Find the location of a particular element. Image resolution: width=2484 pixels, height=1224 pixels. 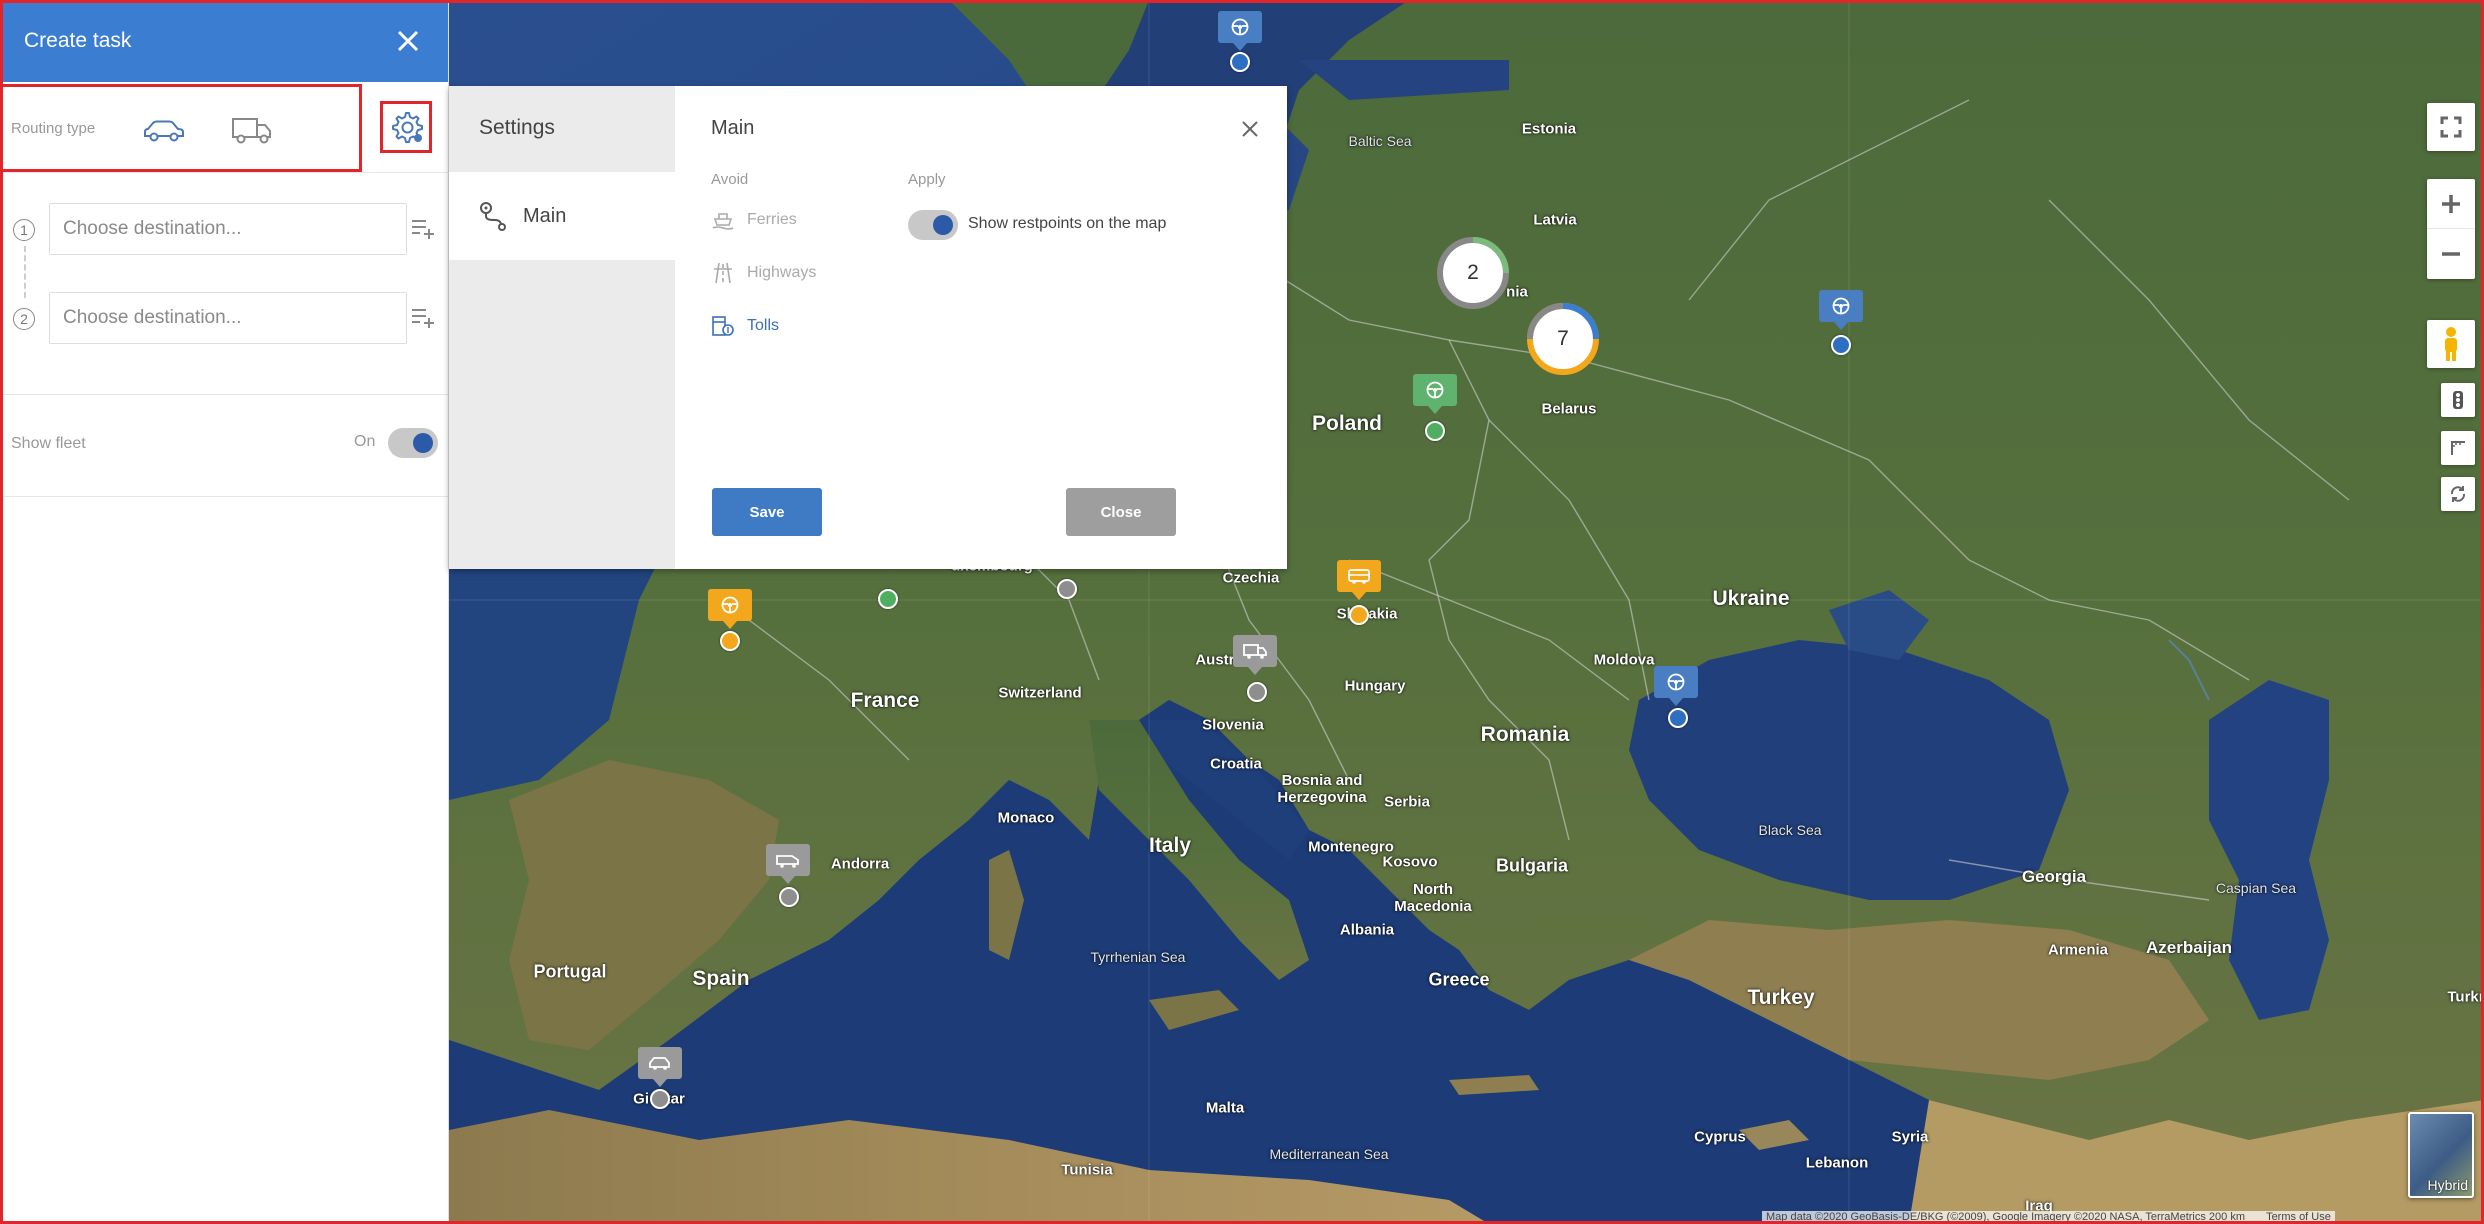

map-label-czechia: Czechia is located at coordinates (1251, 578).